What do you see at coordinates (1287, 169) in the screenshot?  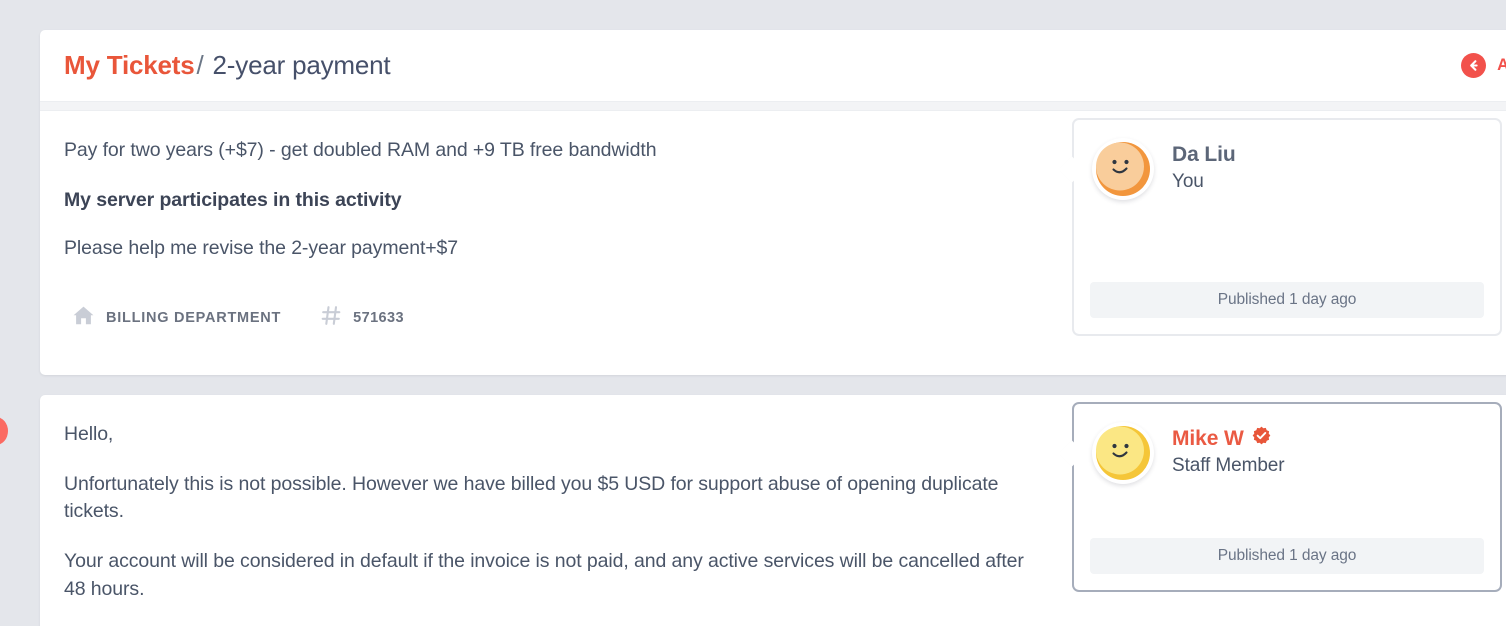 I see `author-header: Da Liu You` at bounding box center [1287, 169].